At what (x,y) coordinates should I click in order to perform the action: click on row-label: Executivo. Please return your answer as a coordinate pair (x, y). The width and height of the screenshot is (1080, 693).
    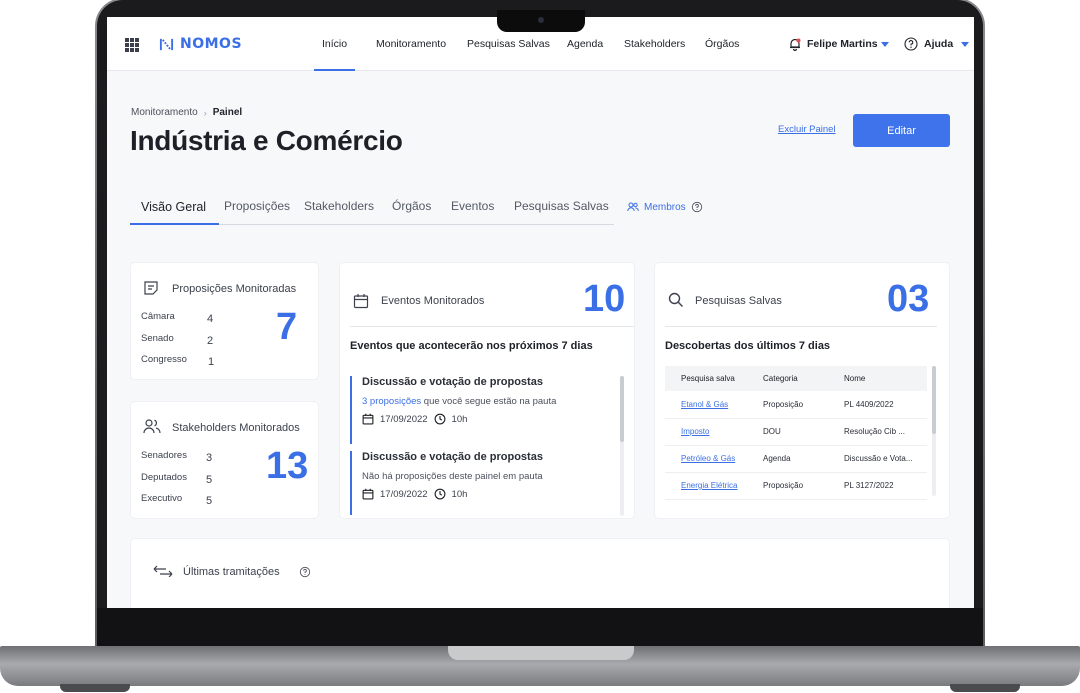
    Looking at the image, I should click on (162, 498).